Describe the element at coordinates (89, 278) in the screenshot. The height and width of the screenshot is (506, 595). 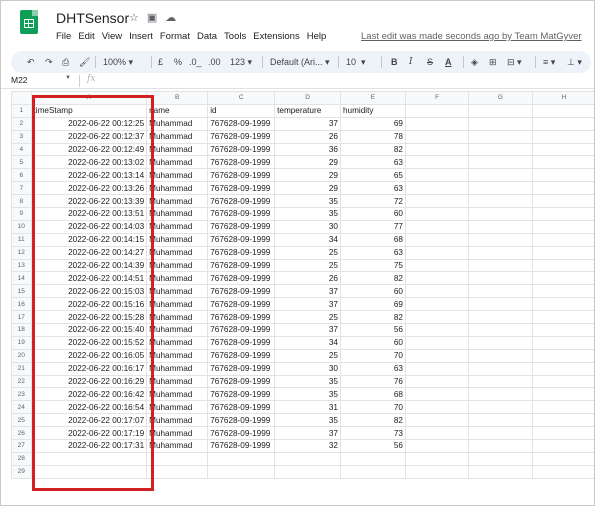
I see `table-cell: 2022-06-22 00:14:51` at that location.